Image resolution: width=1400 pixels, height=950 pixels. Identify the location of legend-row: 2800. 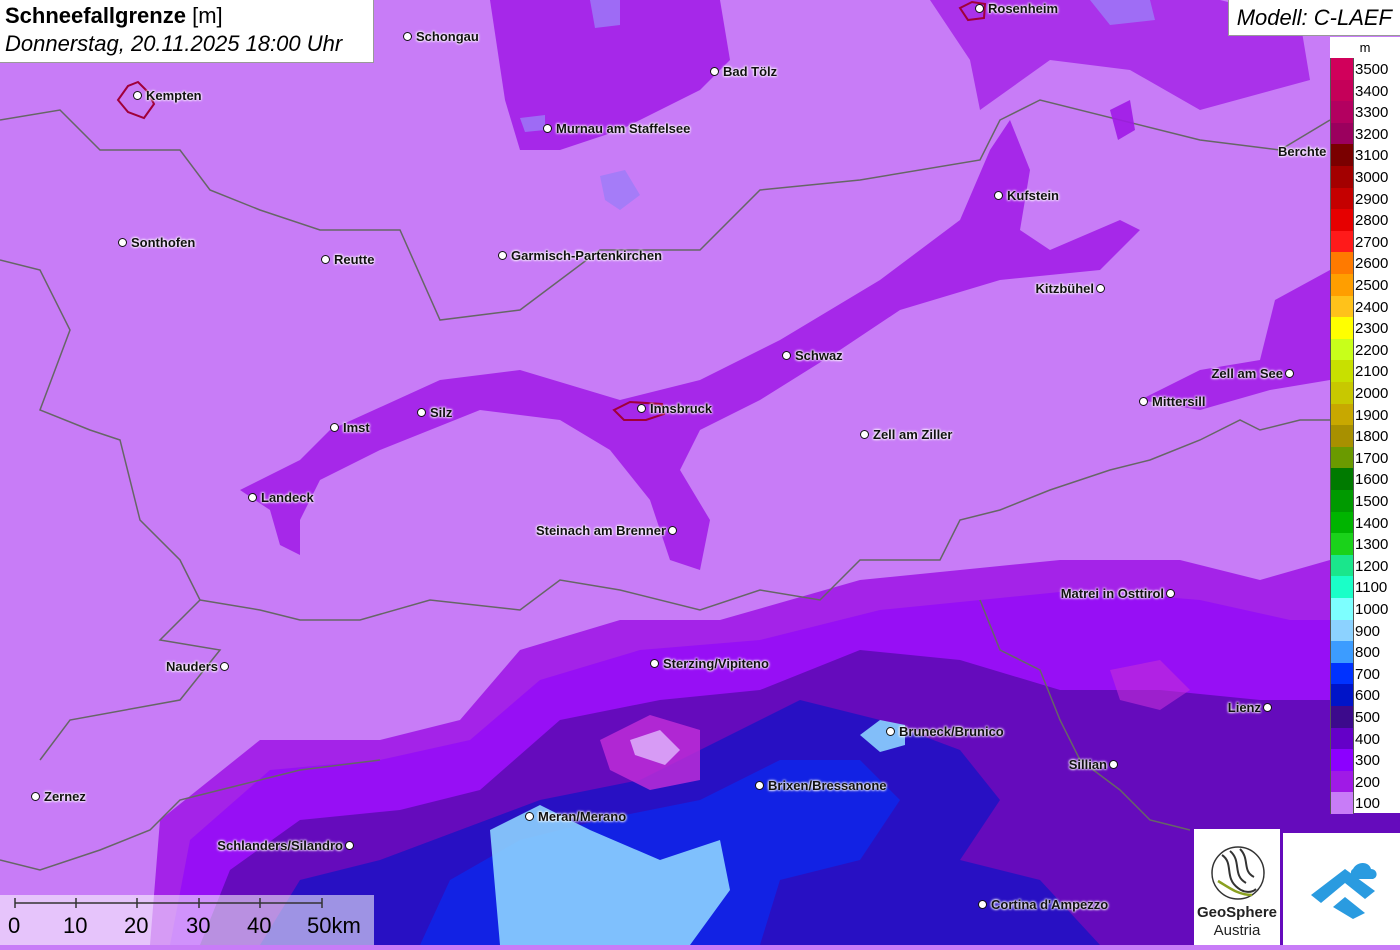
(1365, 220).